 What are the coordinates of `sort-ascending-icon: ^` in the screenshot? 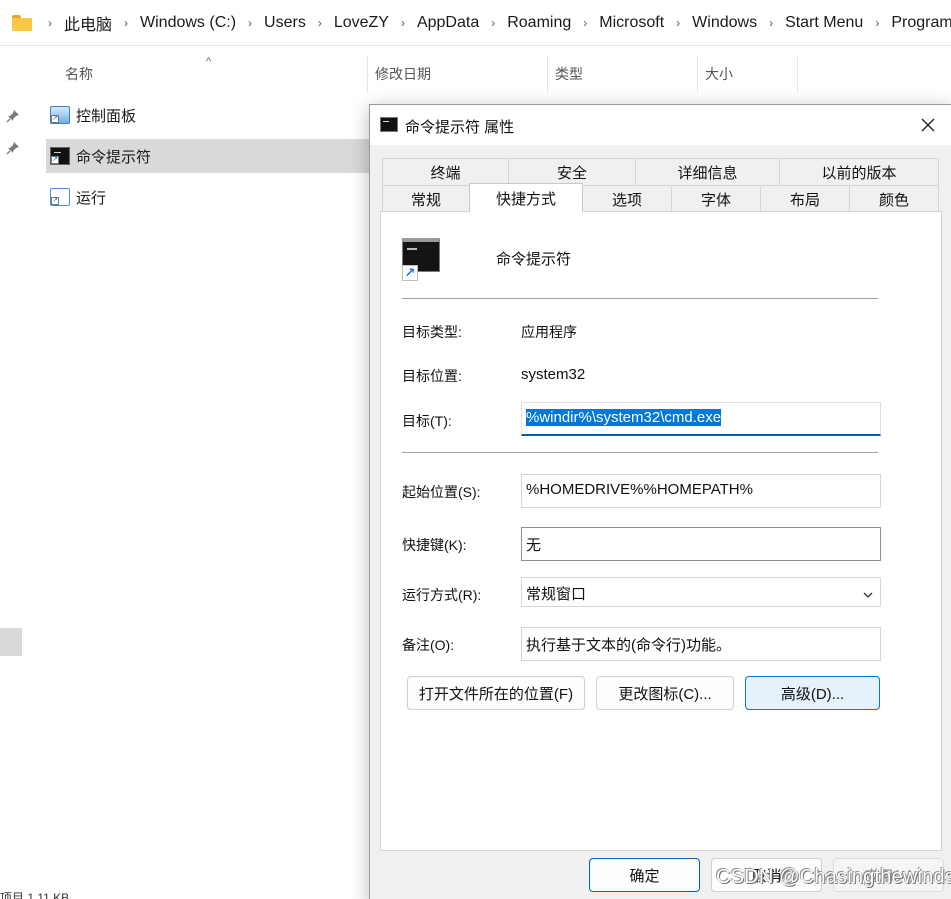 It's located at (209, 62).